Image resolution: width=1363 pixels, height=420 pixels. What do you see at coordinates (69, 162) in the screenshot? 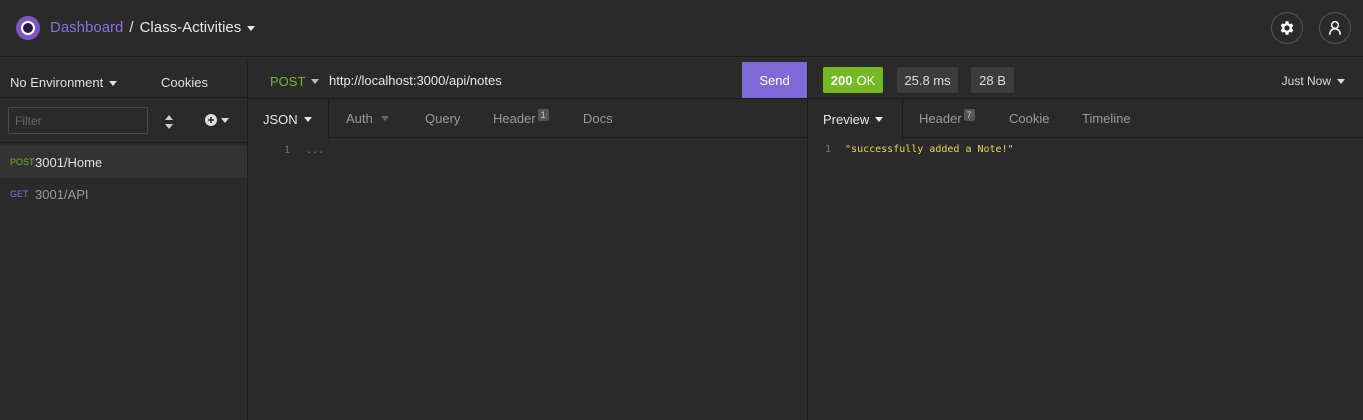
I see `request-name: 3001/Home` at bounding box center [69, 162].